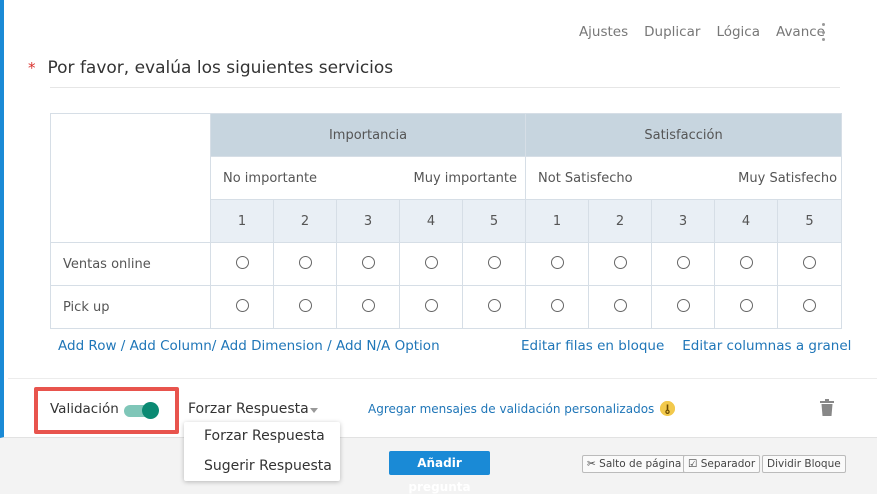 This screenshot has height=494, width=877. What do you see at coordinates (804, 464) in the screenshot?
I see `split-block-button: Dividir Bloque` at bounding box center [804, 464].